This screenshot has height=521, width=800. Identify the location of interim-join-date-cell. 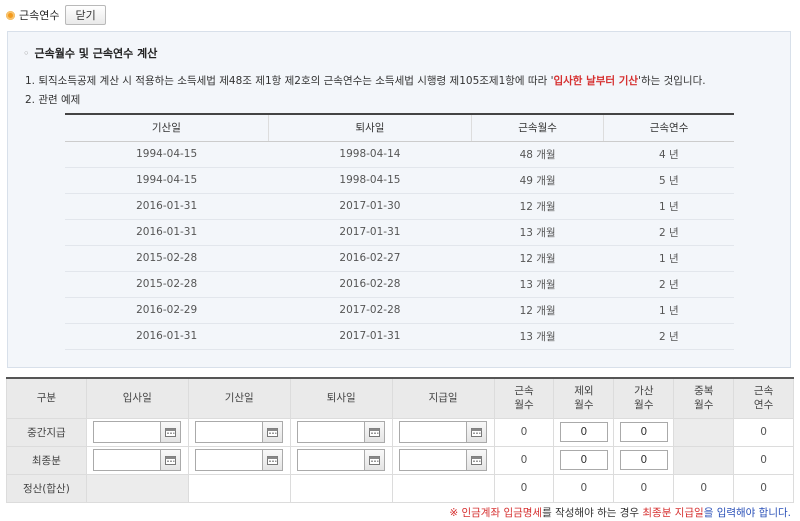
(137, 432).